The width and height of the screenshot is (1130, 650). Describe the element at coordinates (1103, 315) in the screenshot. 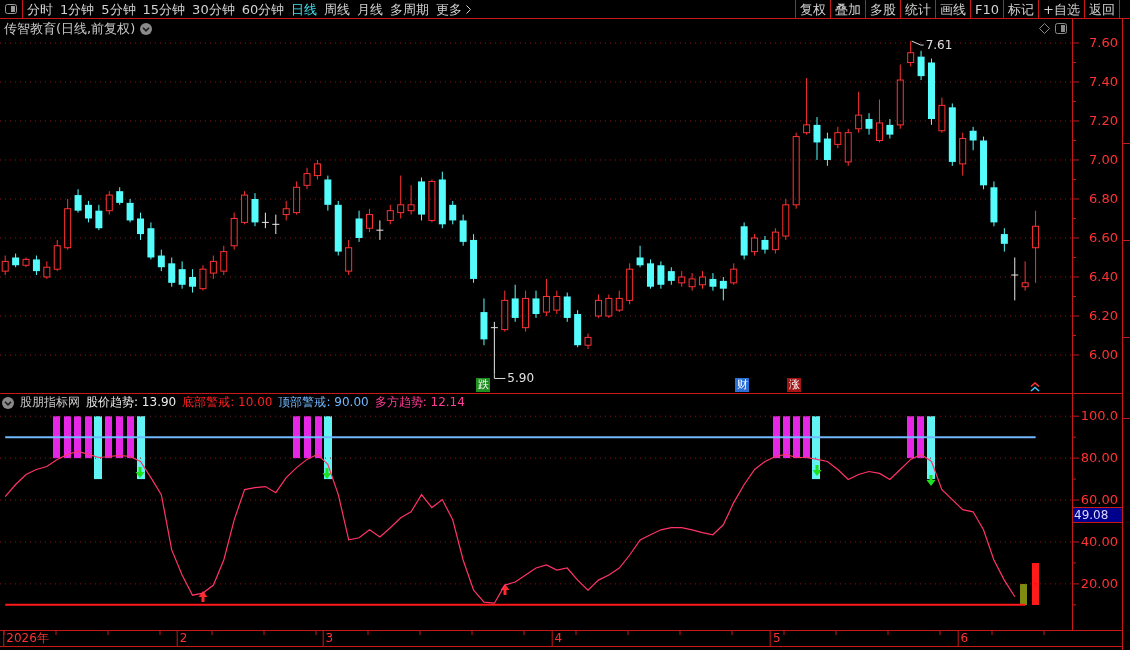

I see `price-axis-label: 6.20` at that location.